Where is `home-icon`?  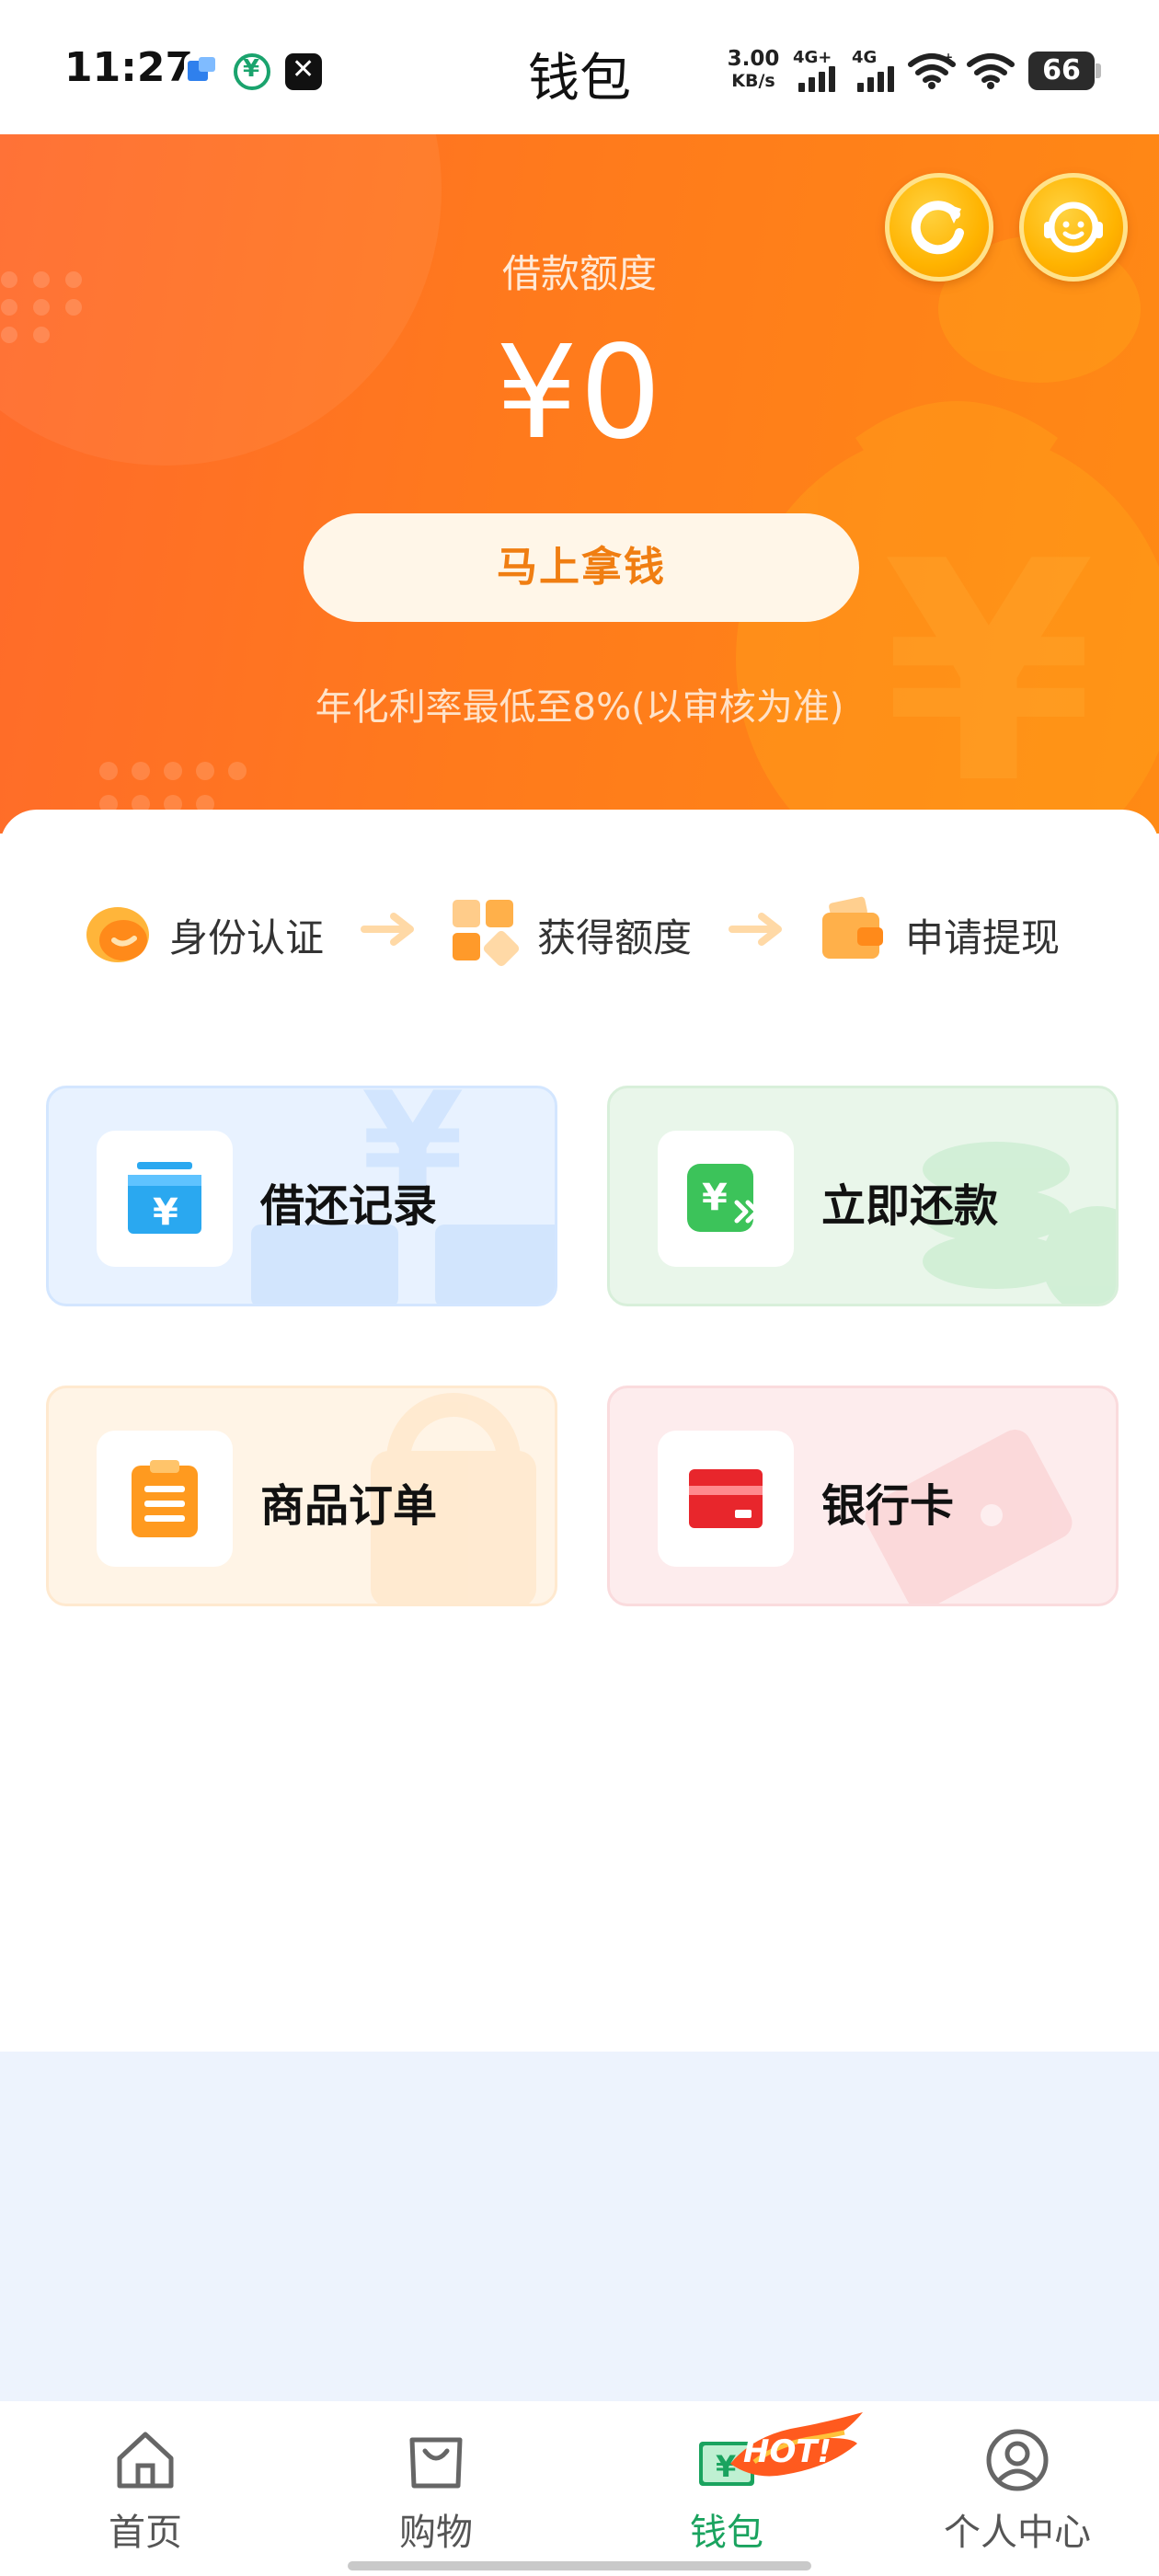
home-icon is located at coordinates (145, 2460).